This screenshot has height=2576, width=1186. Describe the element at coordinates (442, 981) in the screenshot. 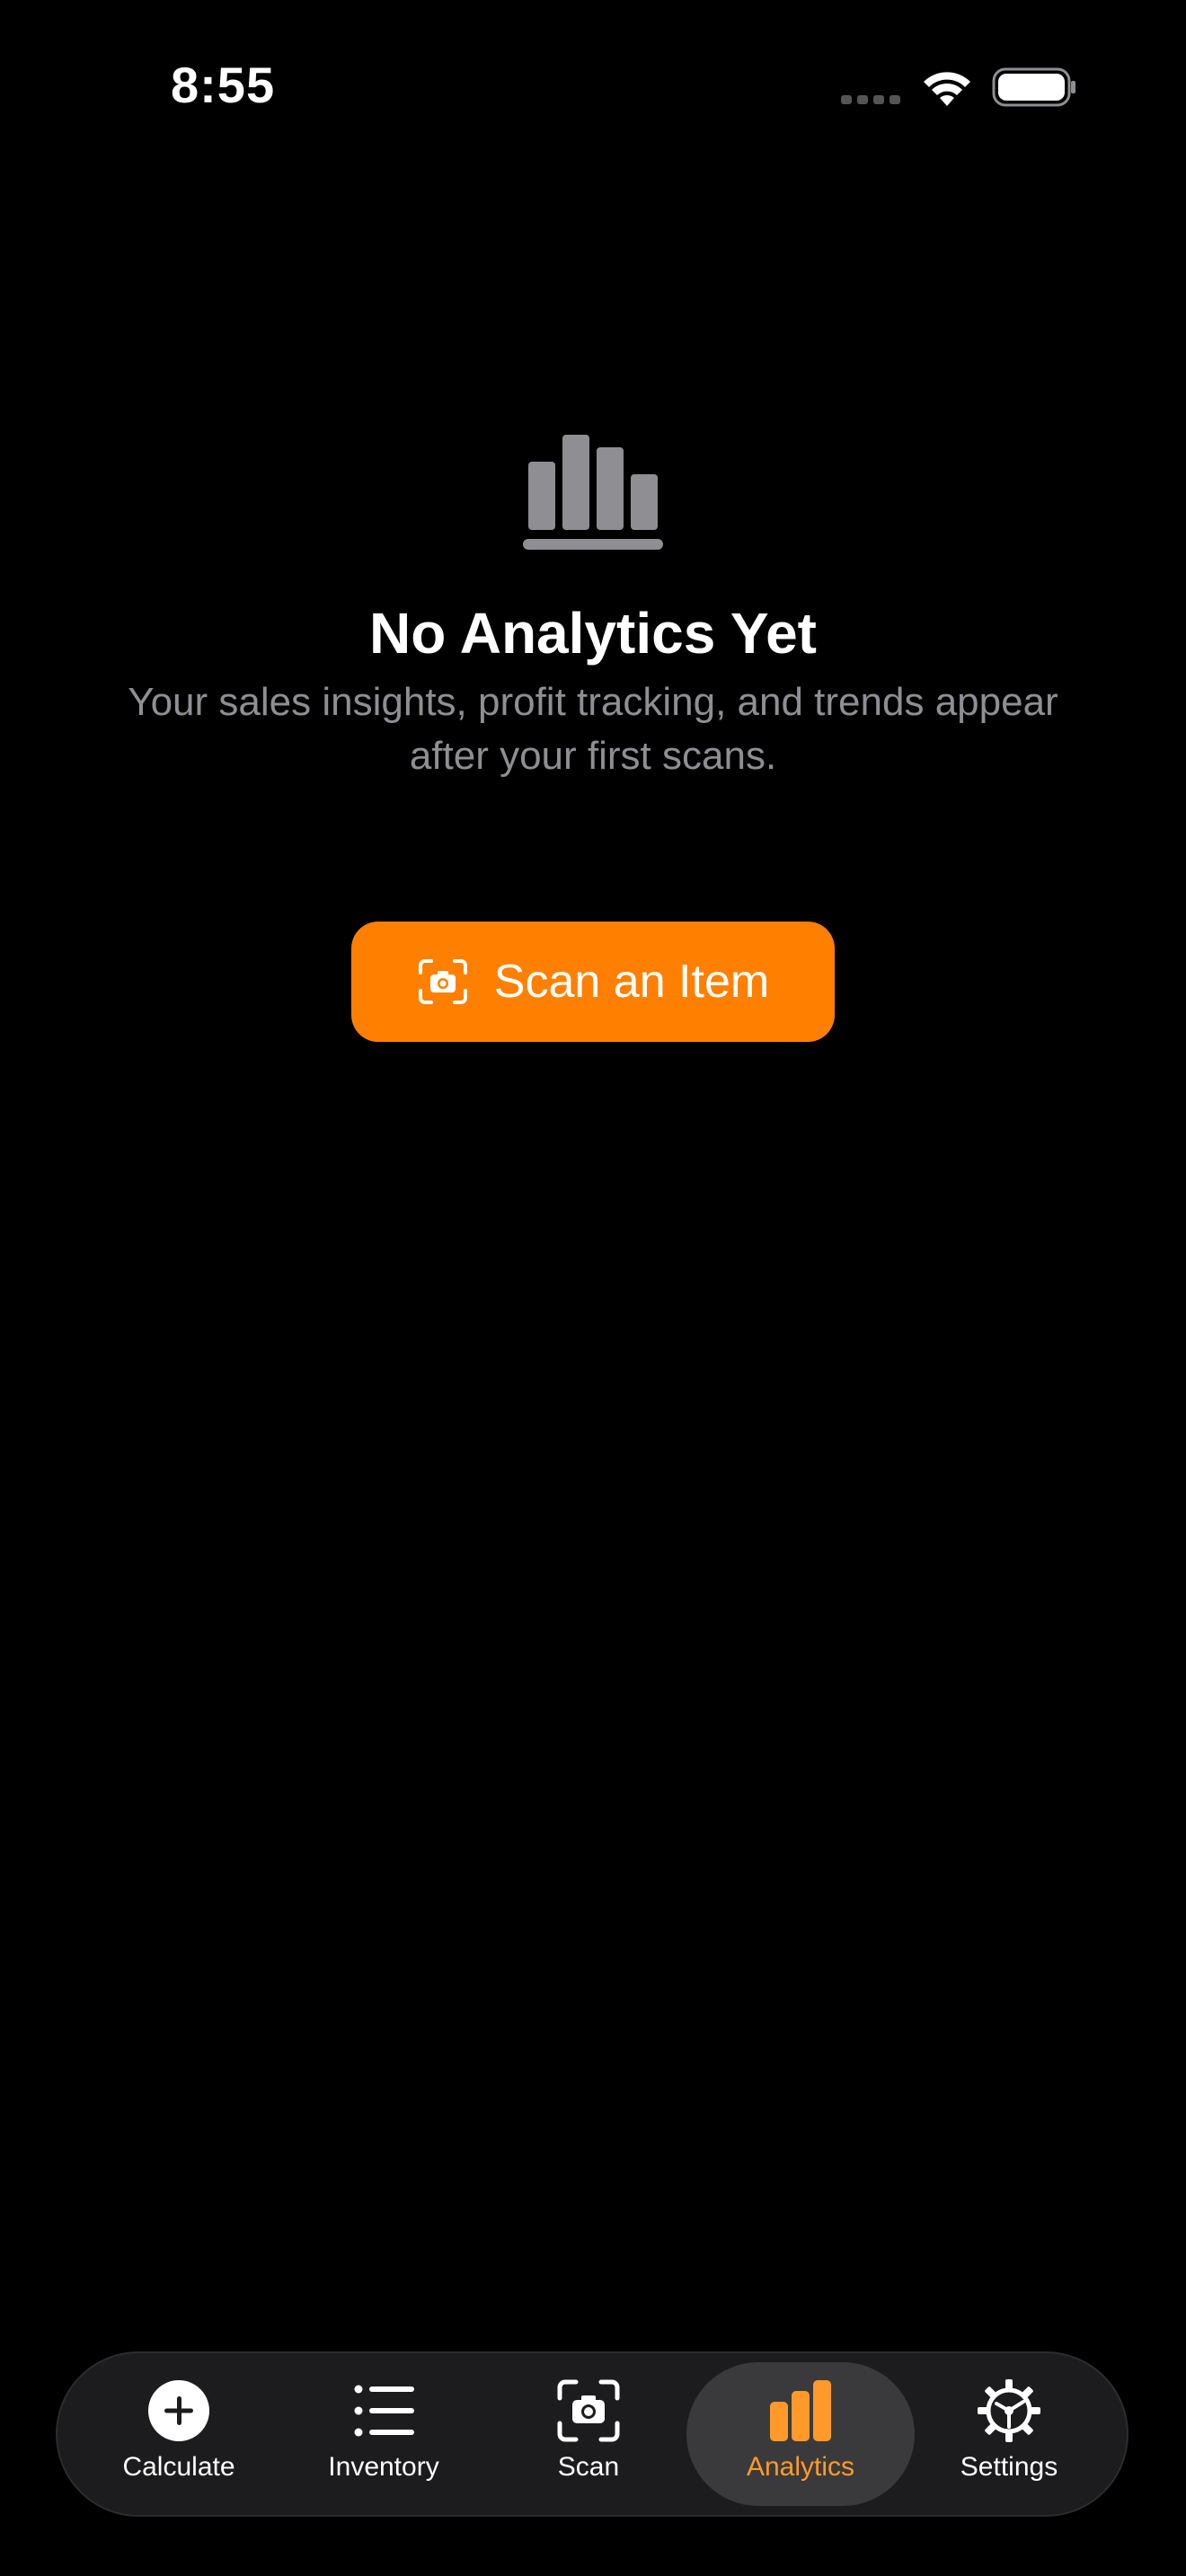

I see `scan-camera-icon` at that location.